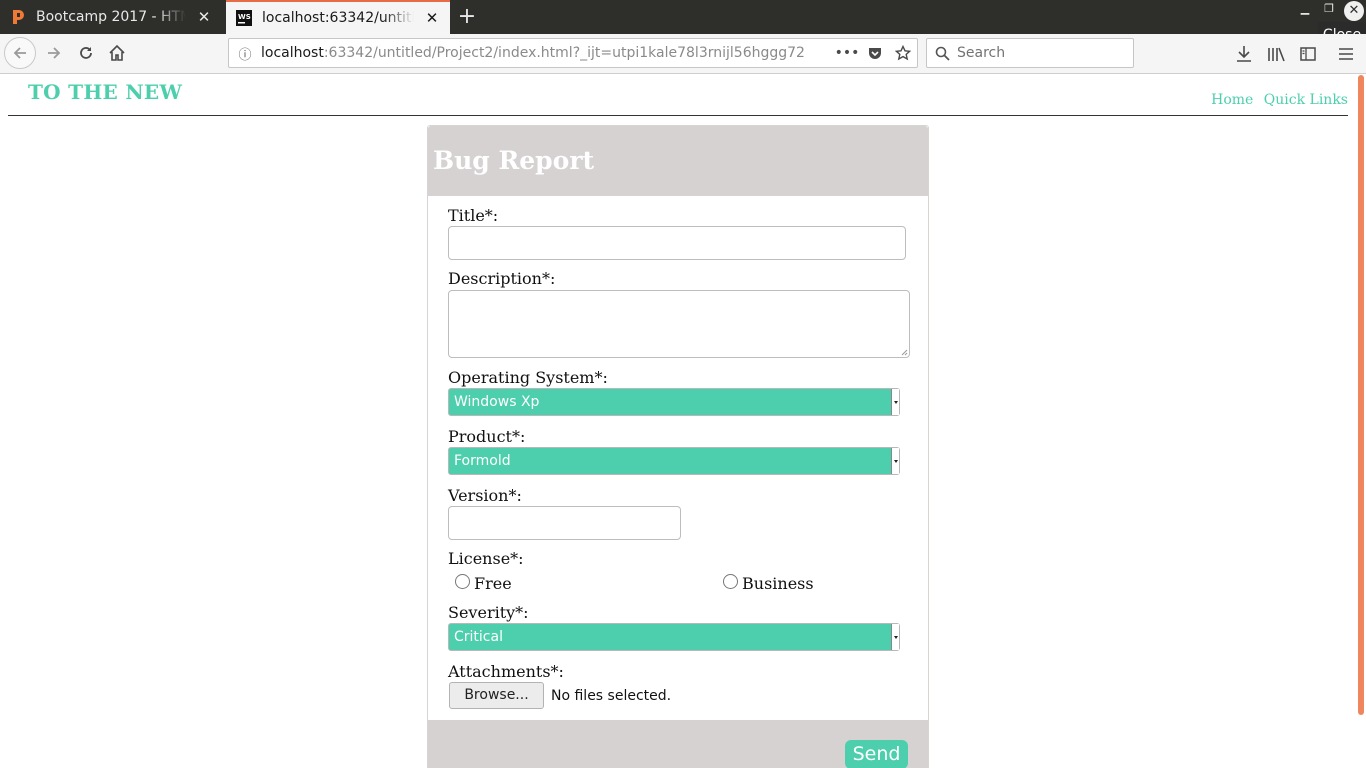 Image resolution: width=1366 pixels, height=768 pixels. Describe the element at coordinates (467, 17) in the screenshot. I see `new-tab-plus-icon: +` at that location.